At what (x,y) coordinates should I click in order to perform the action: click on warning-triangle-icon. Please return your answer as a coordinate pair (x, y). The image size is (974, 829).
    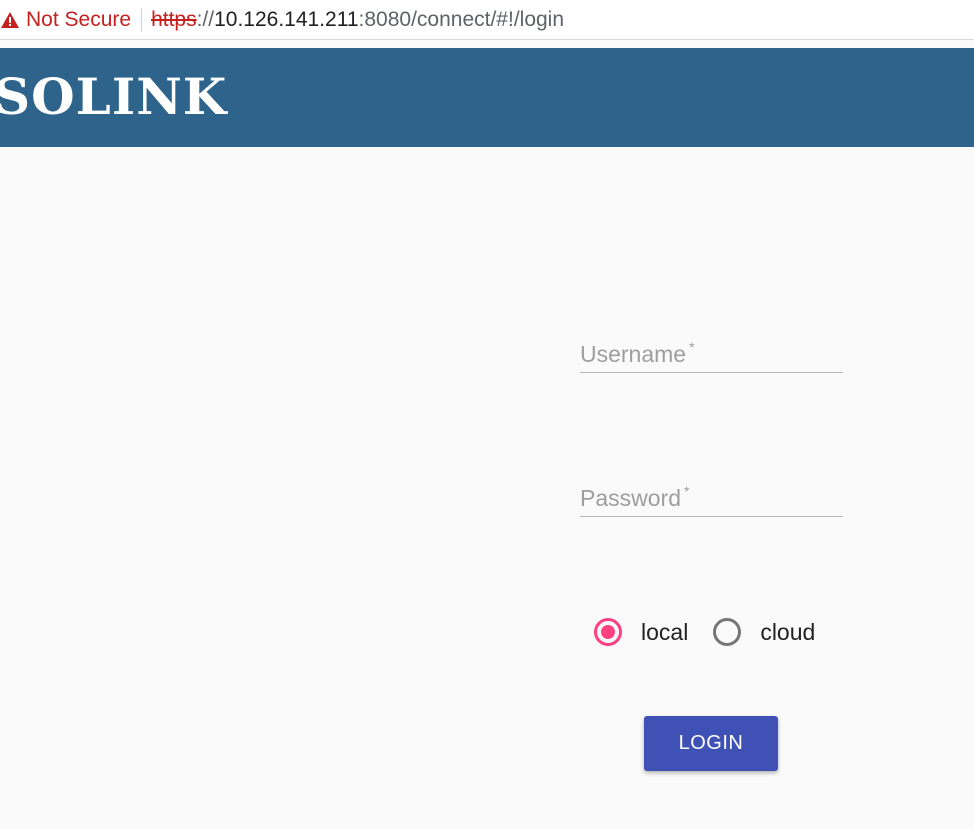
    Looking at the image, I should click on (10, 20).